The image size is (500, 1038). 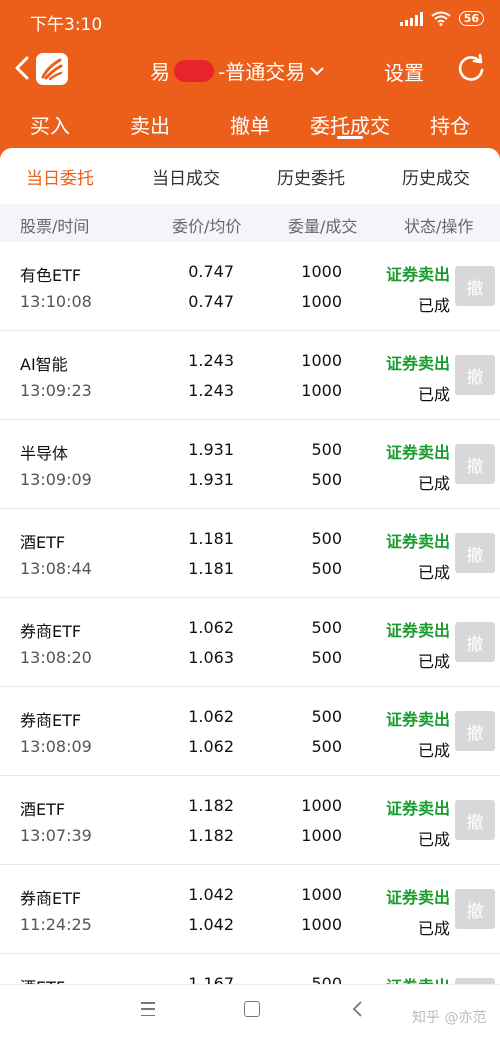 What do you see at coordinates (471, 18) in the screenshot?
I see `battery-icon: 56` at bounding box center [471, 18].